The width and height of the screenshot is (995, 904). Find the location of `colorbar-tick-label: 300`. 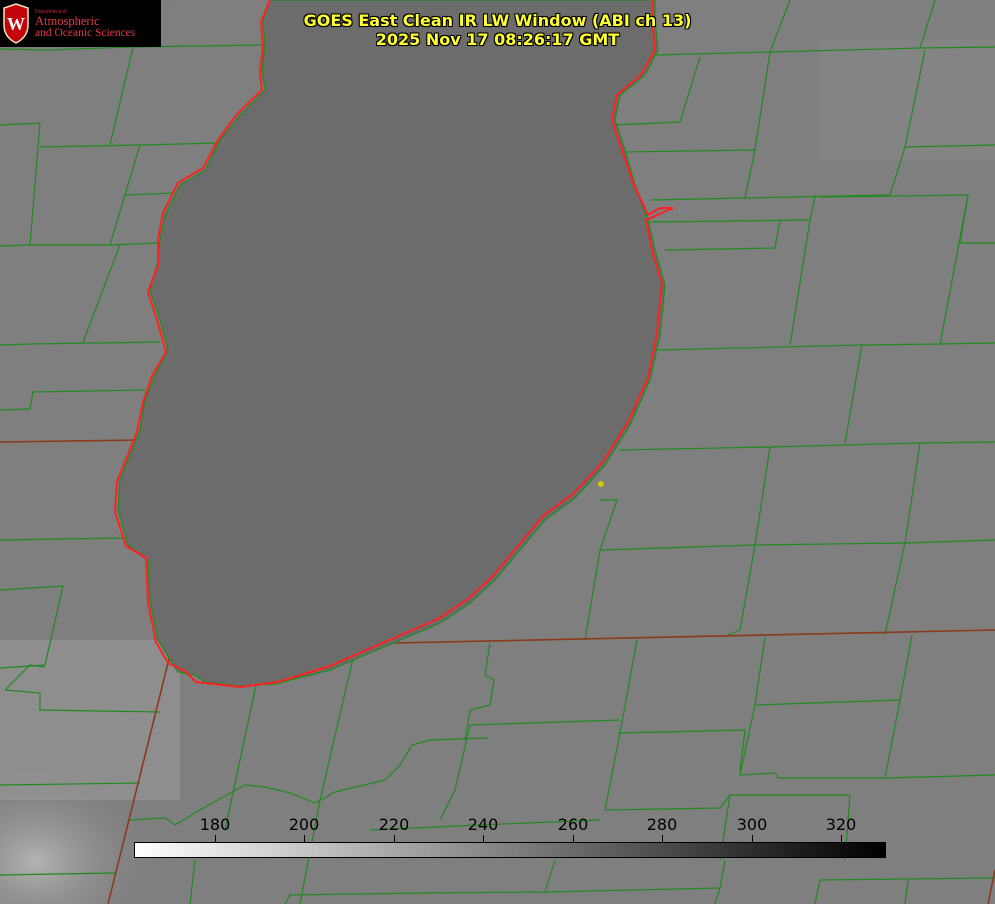

colorbar-tick-label: 300 is located at coordinates (752, 824).